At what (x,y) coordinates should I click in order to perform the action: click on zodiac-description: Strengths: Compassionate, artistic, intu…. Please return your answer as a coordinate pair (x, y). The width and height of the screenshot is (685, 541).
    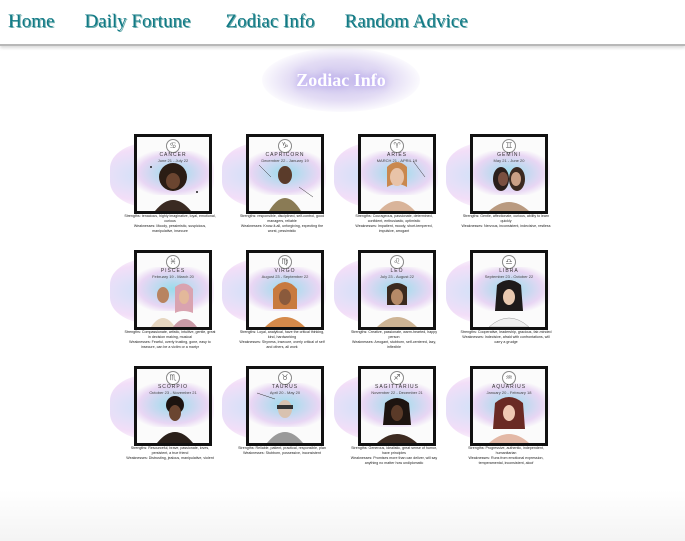
    Looking at the image, I should click on (170, 340).